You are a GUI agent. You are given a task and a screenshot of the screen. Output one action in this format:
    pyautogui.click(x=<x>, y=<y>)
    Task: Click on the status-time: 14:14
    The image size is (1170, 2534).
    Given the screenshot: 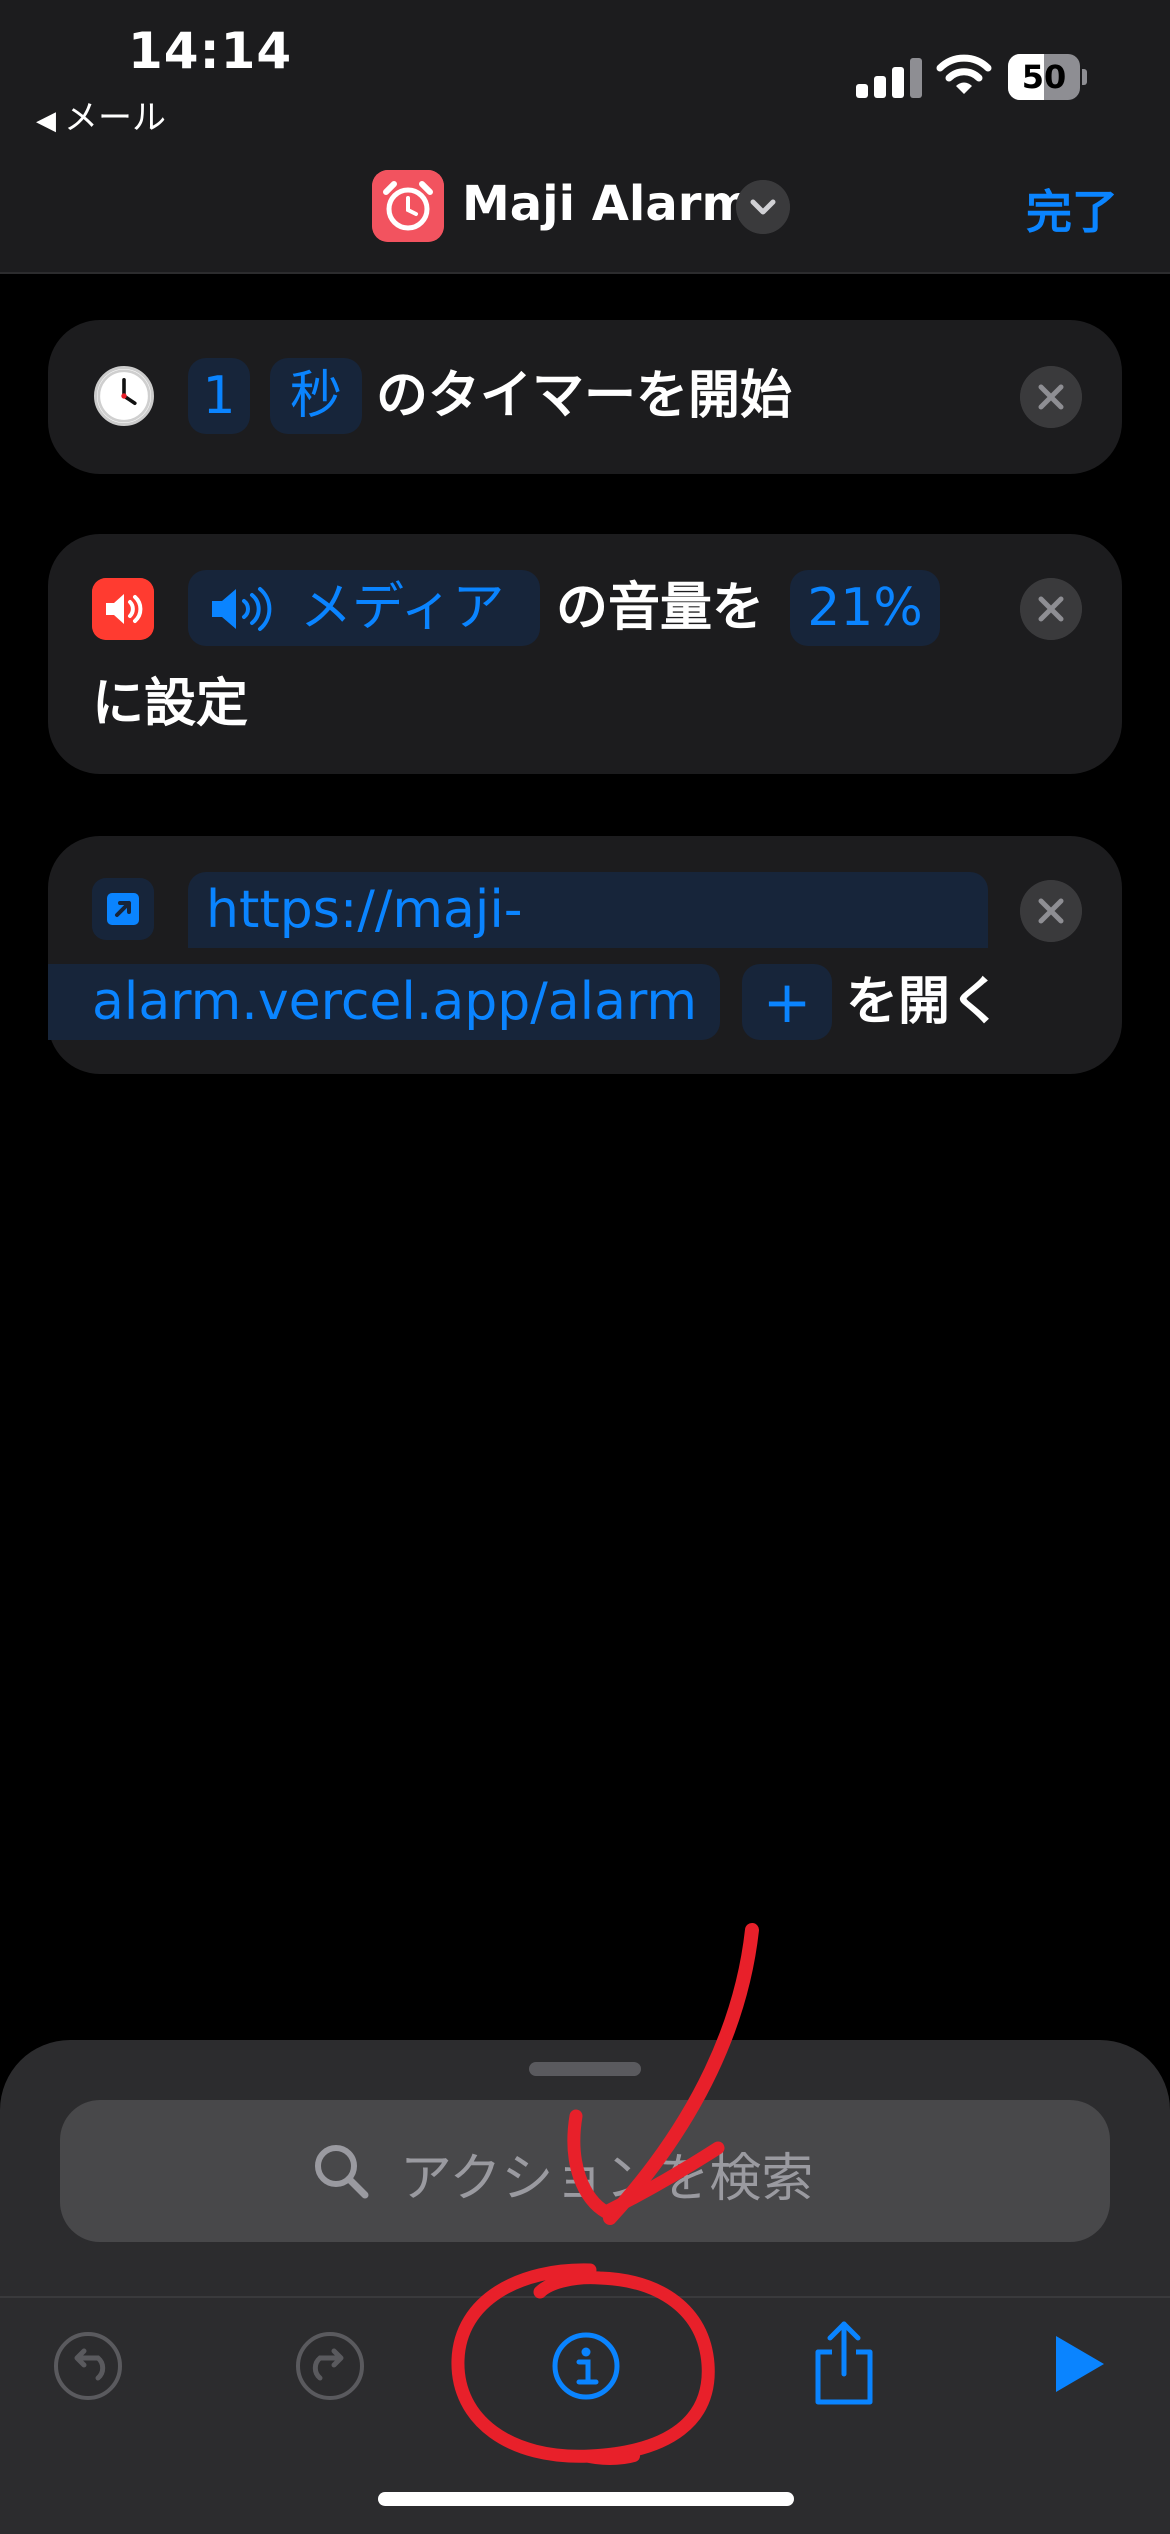 What is the action you would take?
    pyautogui.click(x=210, y=51)
    